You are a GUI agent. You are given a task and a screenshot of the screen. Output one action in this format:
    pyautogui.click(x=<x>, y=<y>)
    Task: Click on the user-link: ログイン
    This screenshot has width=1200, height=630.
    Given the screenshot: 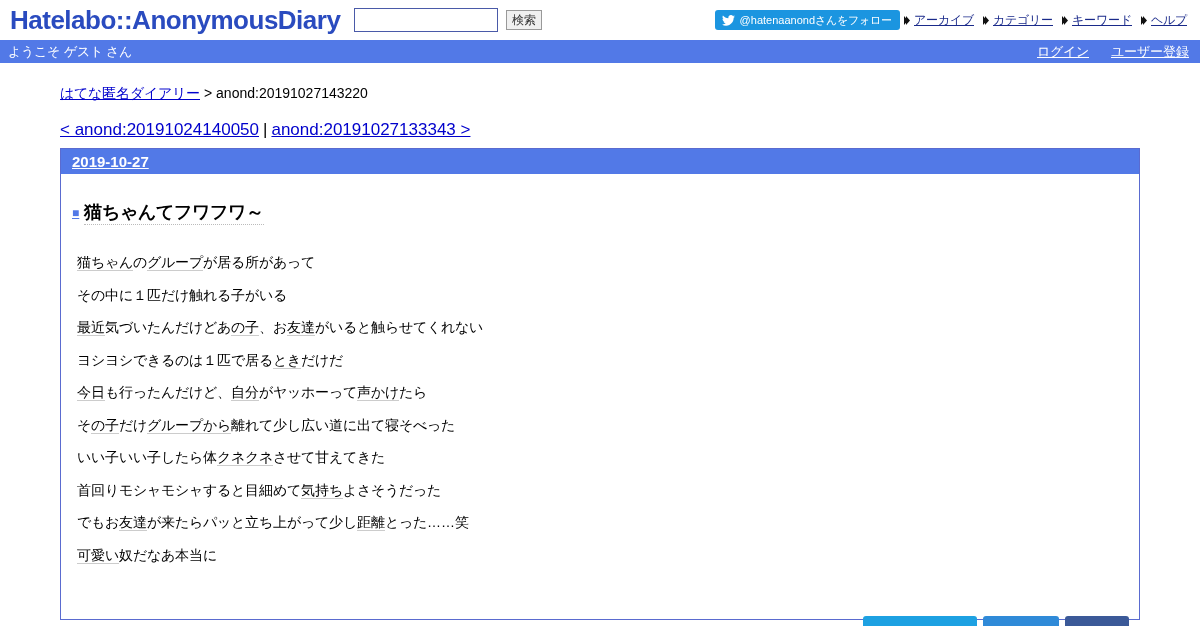 What is the action you would take?
    pyautogui.click(x=1063, y=51)
    